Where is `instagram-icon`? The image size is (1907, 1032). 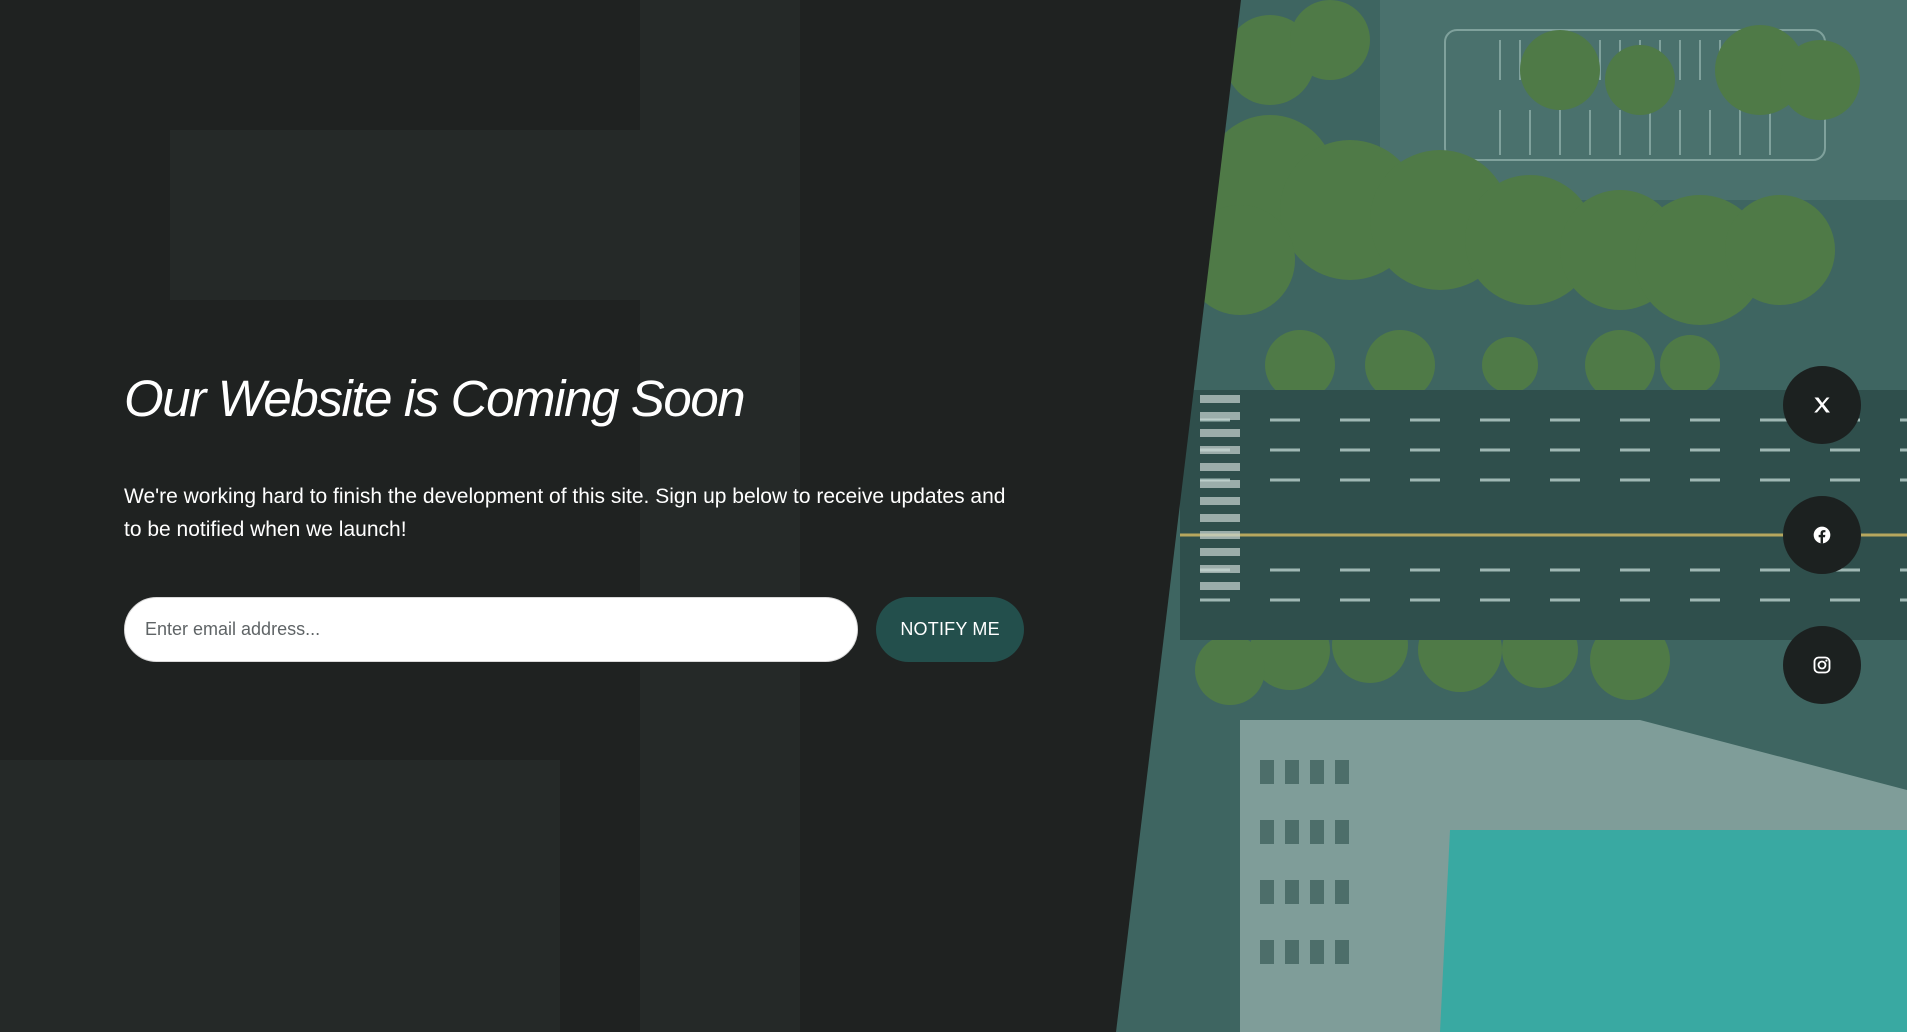 instagram-icon is located at coordinates (1822, 665).